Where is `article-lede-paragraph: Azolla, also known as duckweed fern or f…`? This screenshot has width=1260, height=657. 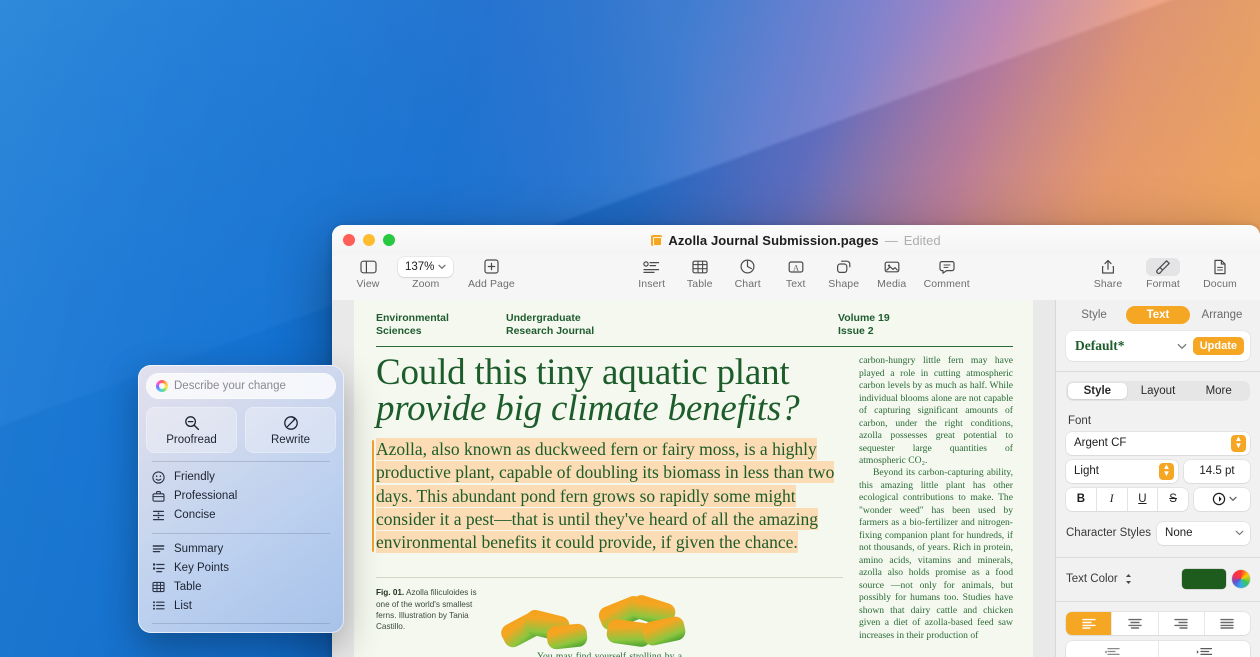
article-lede-paragraph: Azolla, also known as duckweed fern or f… is located at coordinates (607, 496).